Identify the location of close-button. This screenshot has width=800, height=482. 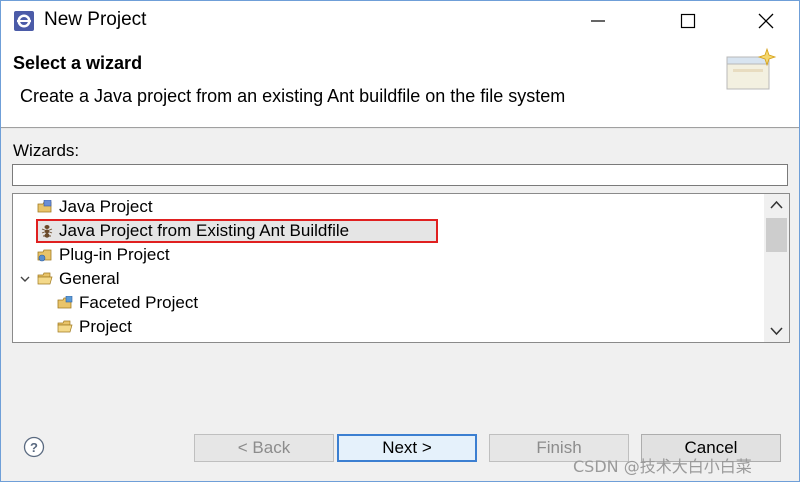
(766, 20).